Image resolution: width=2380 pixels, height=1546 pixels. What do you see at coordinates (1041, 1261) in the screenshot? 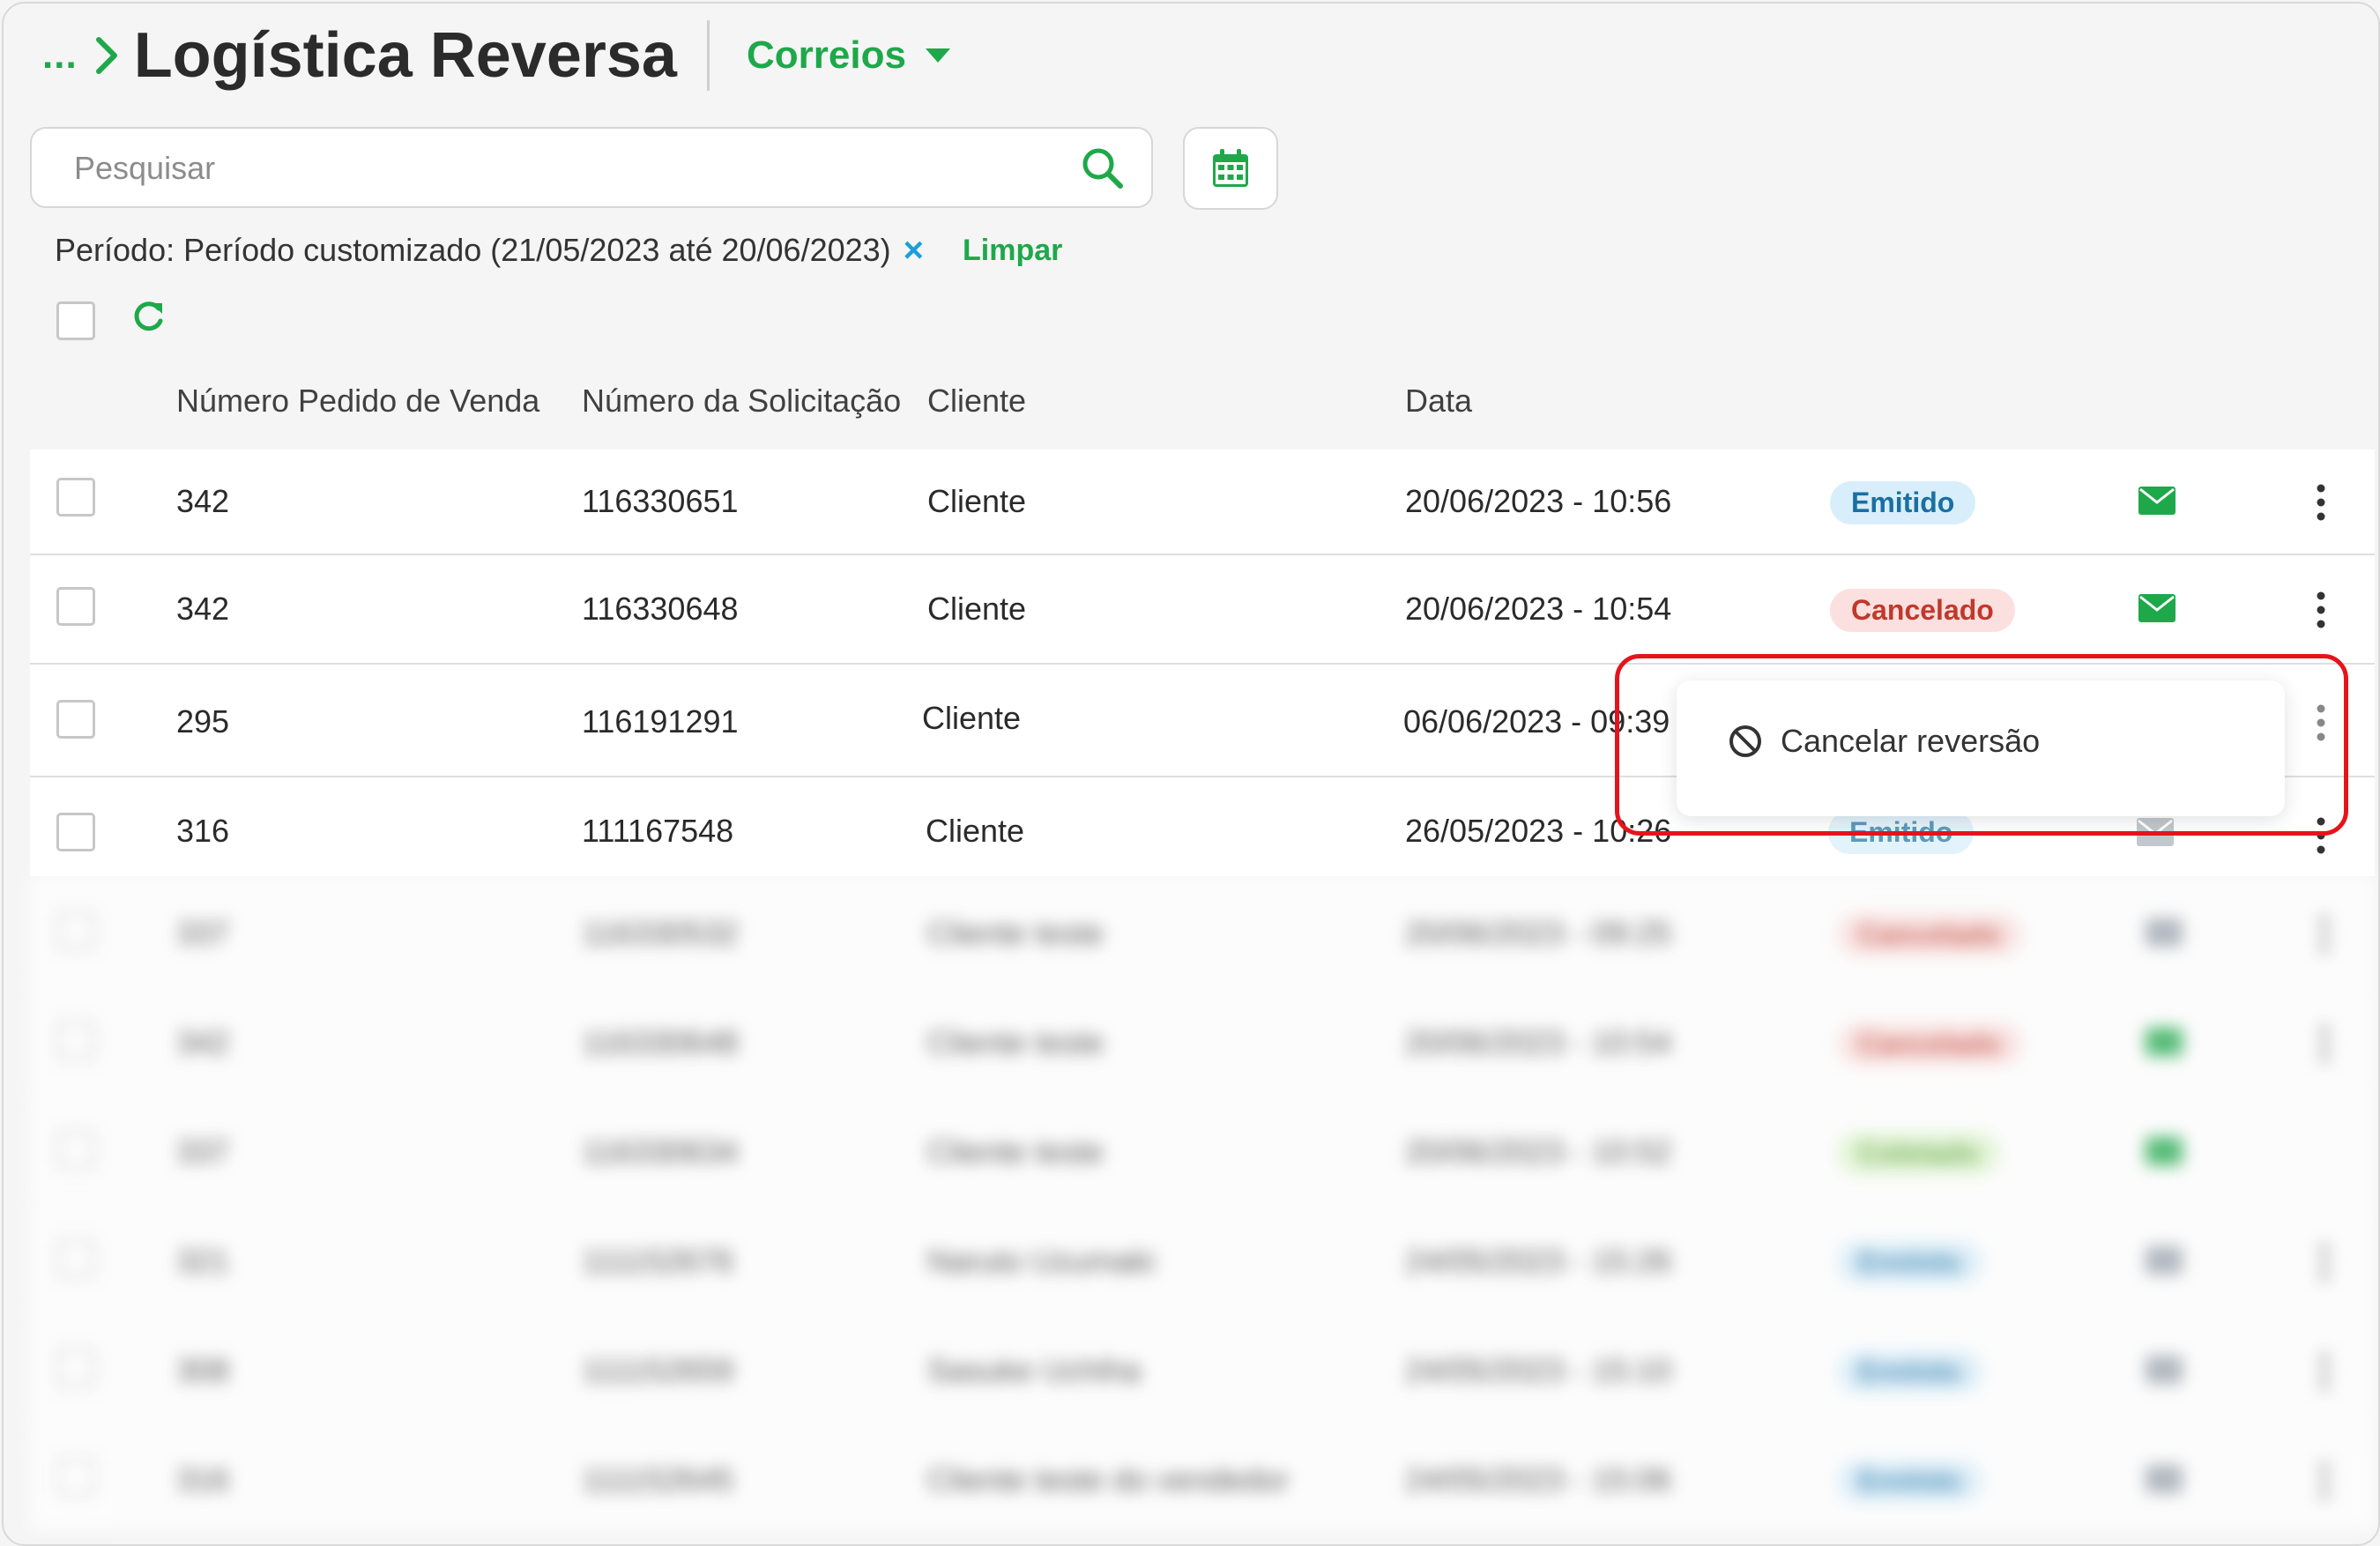
I see `cliente-cell: Naruto Uzumaki` at bounding box center [1041, 1261].